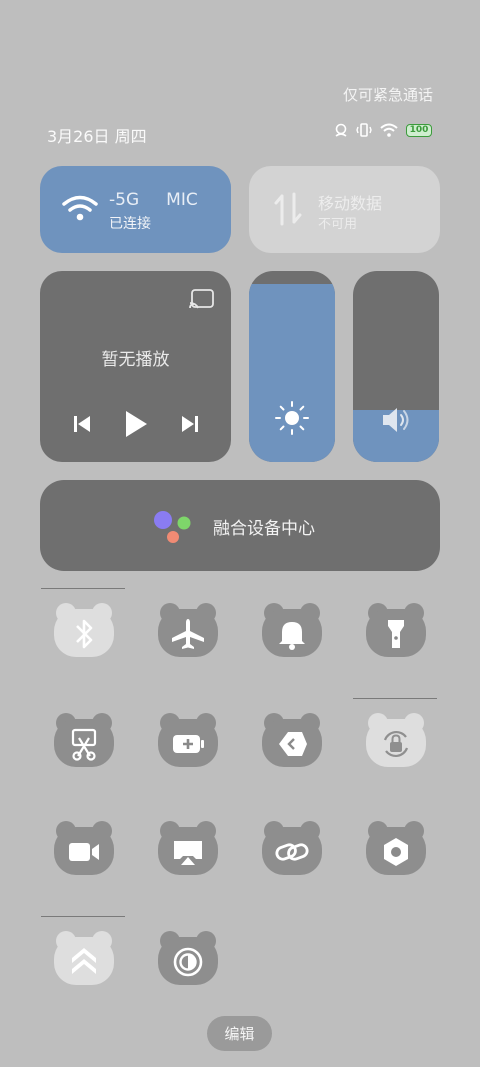 The width and height of the screenshot is (480, 1067). I want to click on battery-indicator: 100, so click(419, 130).